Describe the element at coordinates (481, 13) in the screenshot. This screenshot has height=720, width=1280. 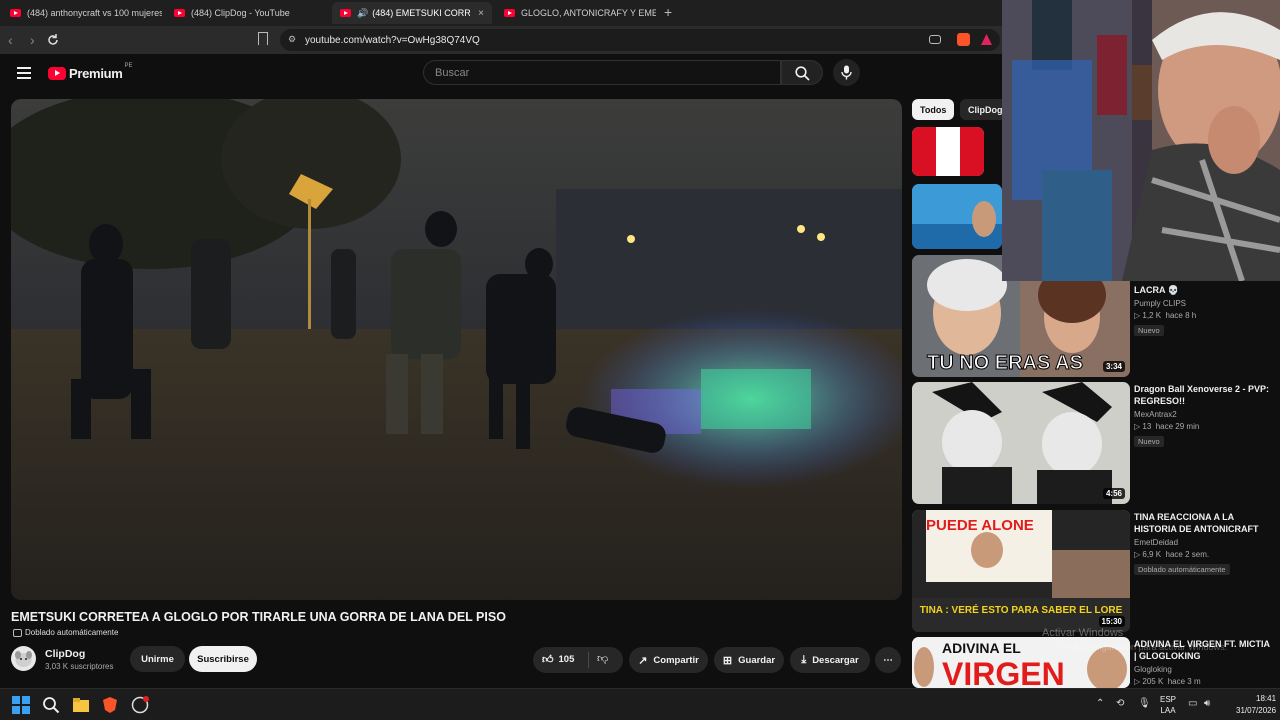
I see `close-tab-icon: ×` at that location.